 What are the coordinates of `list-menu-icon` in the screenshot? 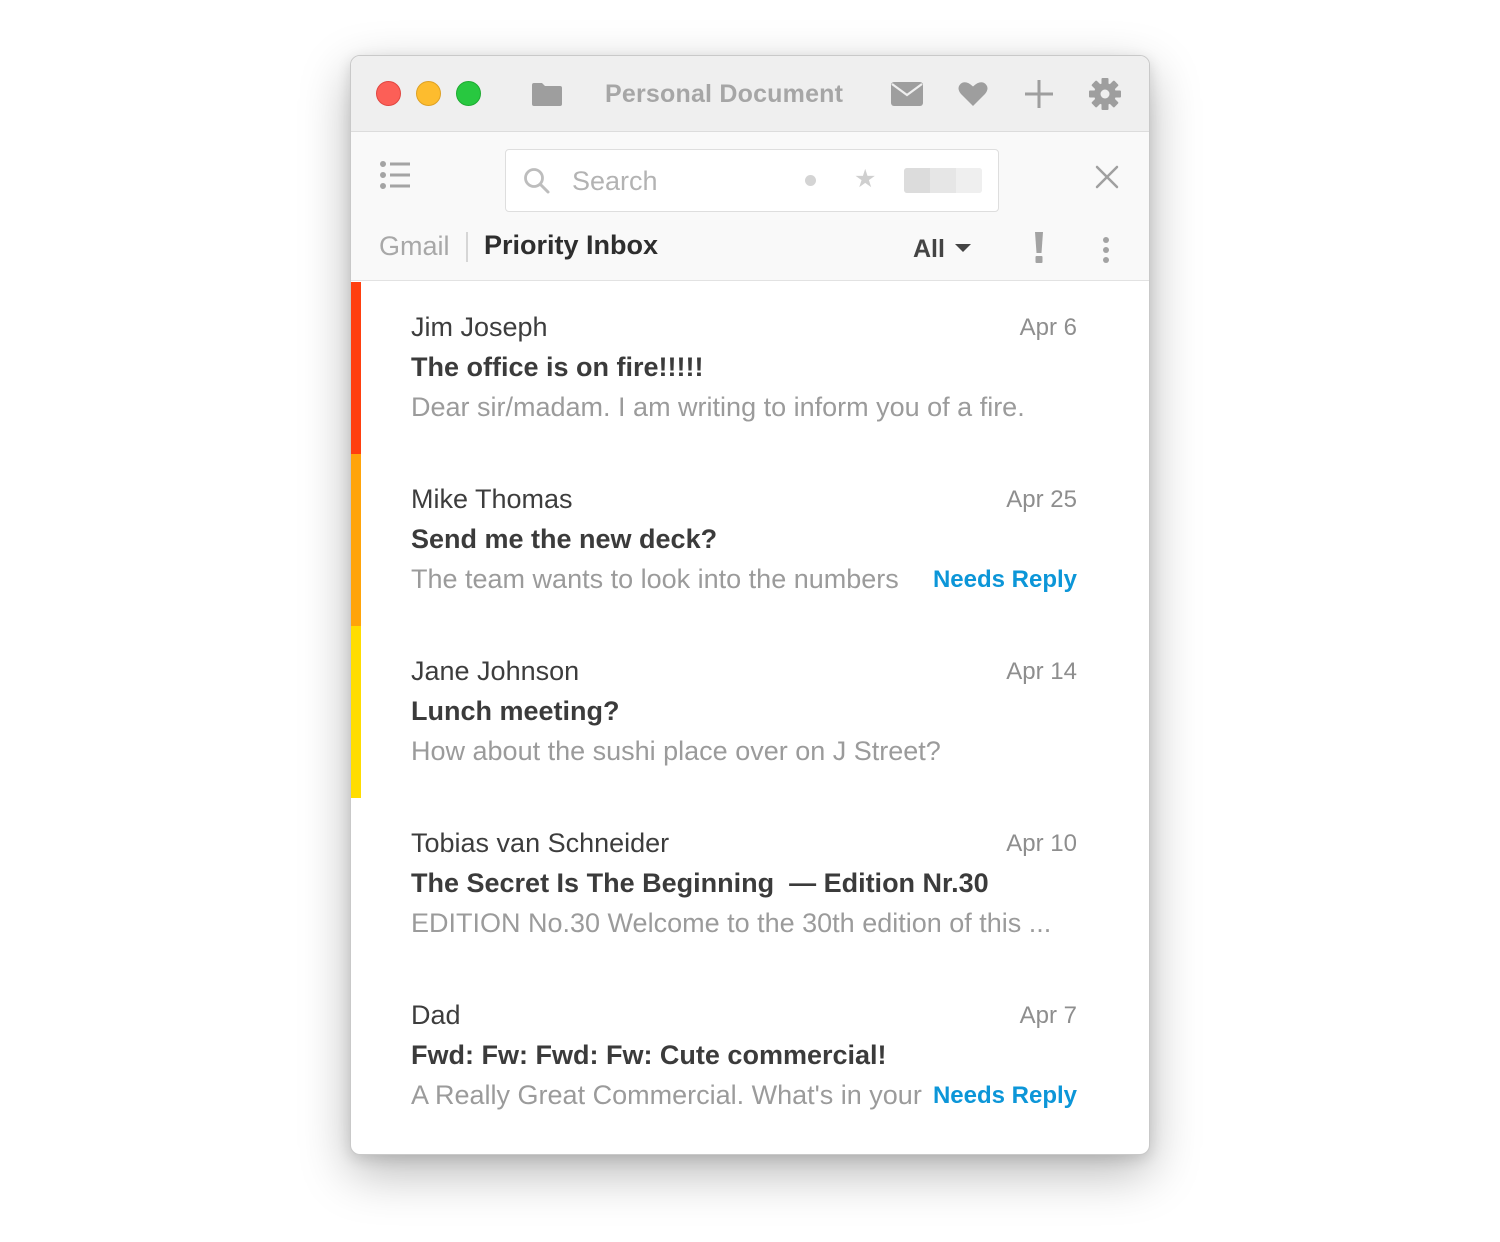 It's located at (395, 175).